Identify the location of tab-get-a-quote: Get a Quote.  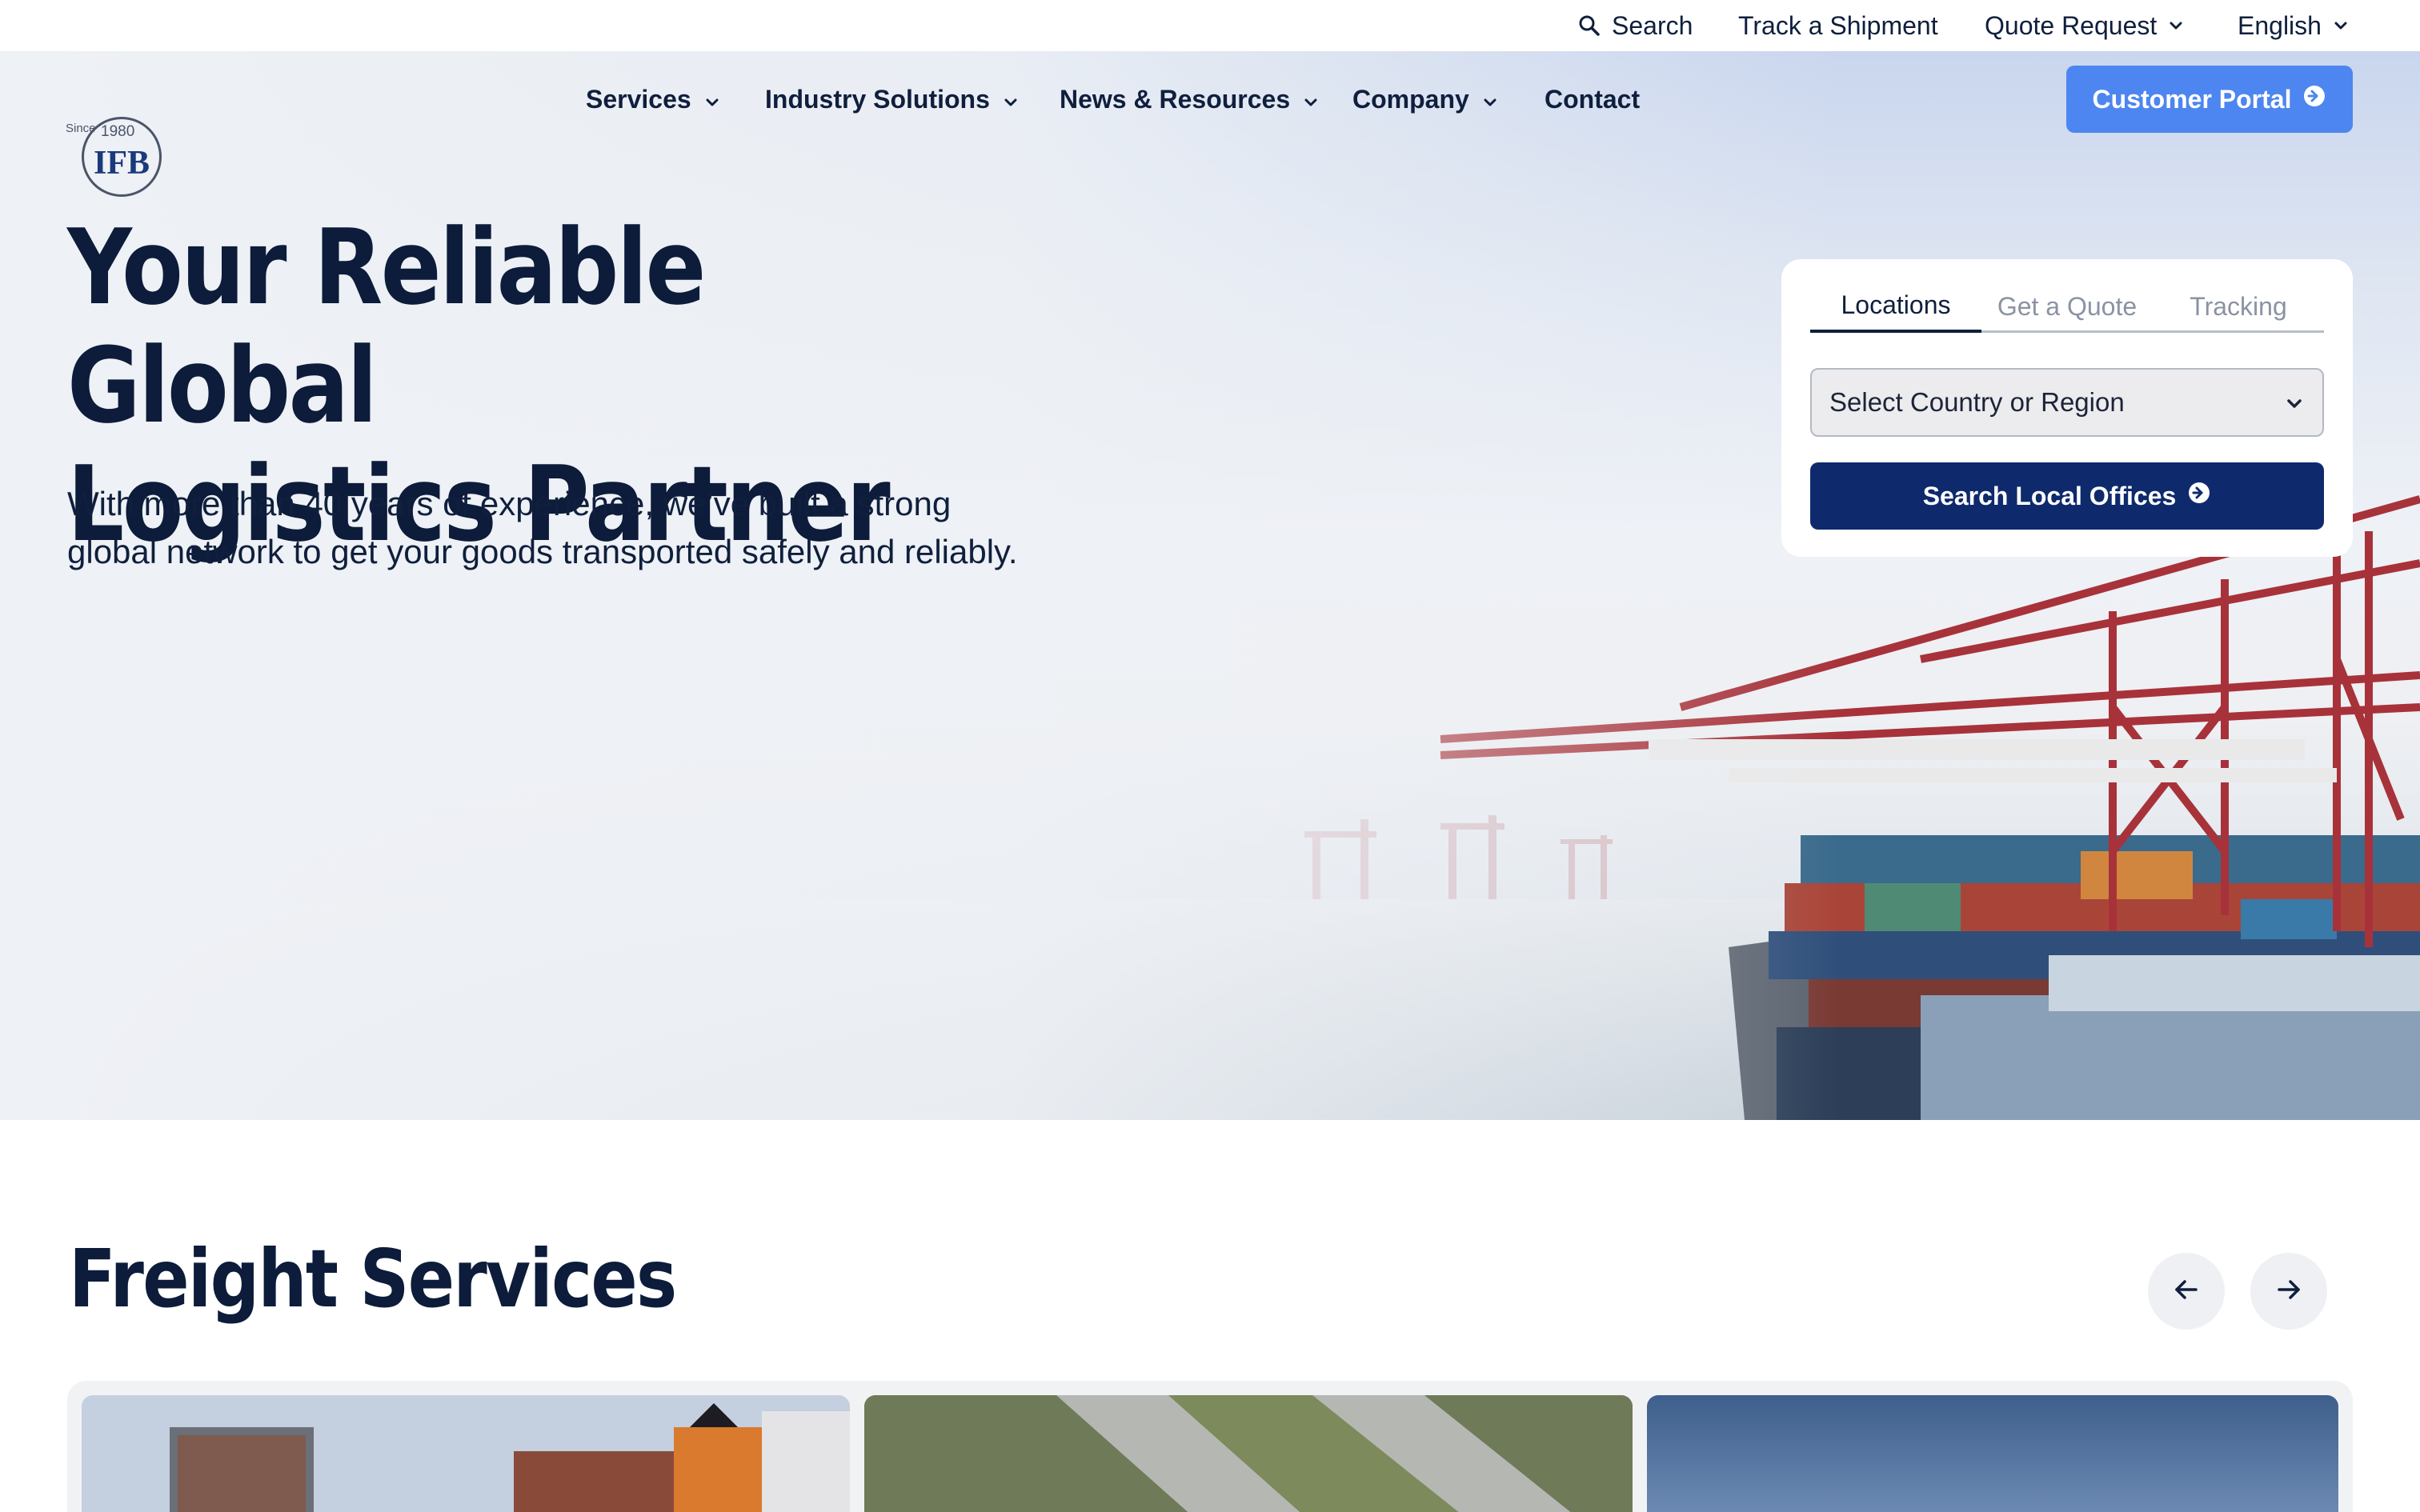
(2067, 306).